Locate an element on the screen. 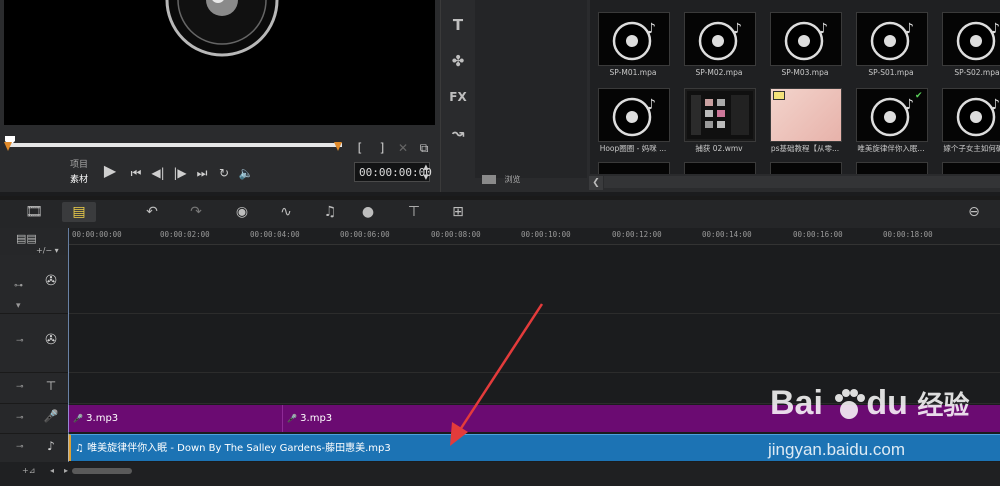 This screenshot has width=1000, height=486. cut-icon: ✕ is located at coordinates (403, 148).